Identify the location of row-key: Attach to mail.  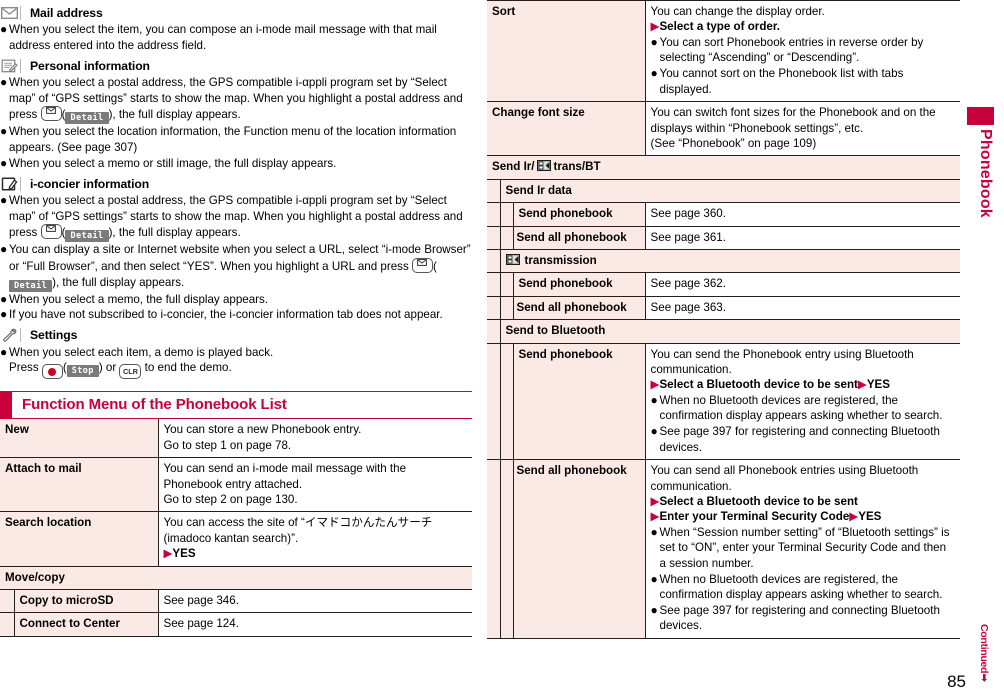
(79, 485).